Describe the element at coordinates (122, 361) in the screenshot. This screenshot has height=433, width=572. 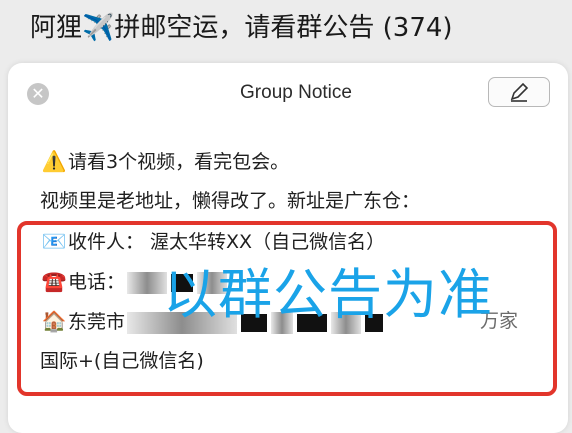
I see `last-line-text: 国际+(自己微信名)` at that location.